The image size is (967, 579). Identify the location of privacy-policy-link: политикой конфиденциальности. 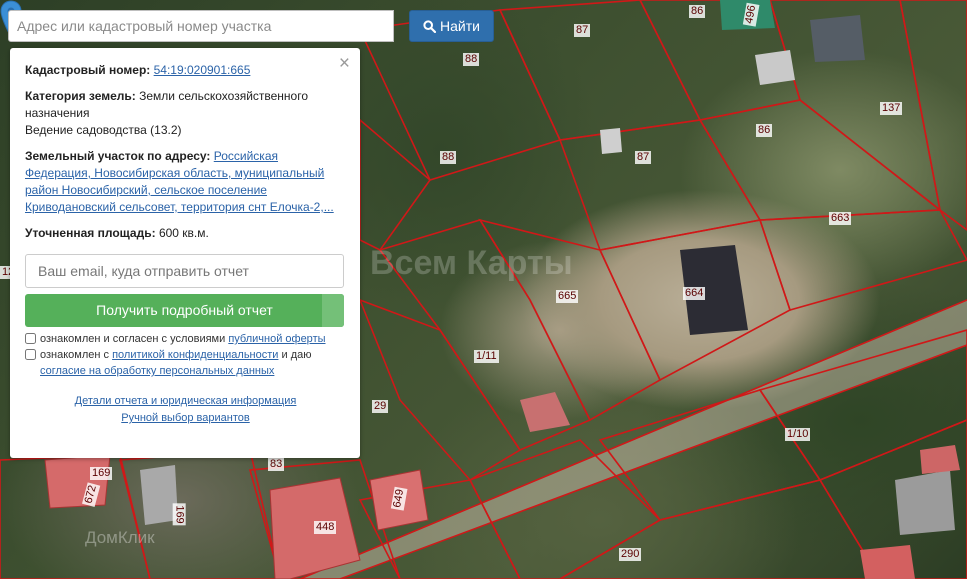
(195, 355).